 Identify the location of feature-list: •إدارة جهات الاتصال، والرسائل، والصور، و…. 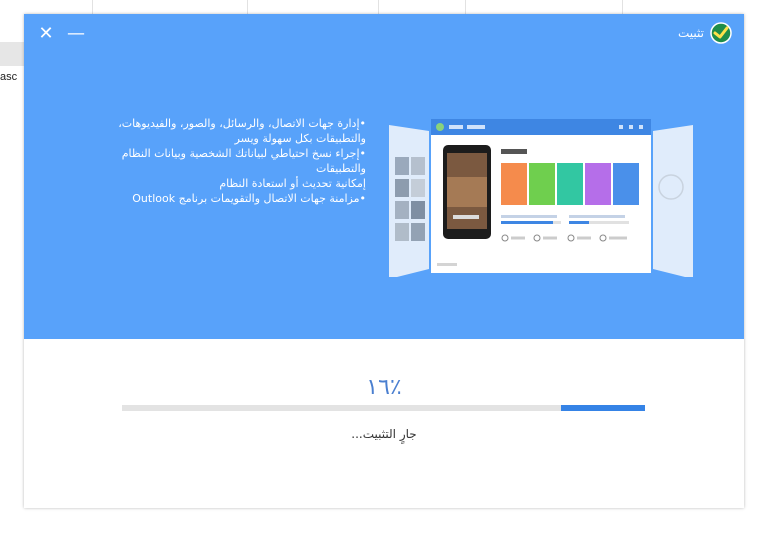
(216, 161).